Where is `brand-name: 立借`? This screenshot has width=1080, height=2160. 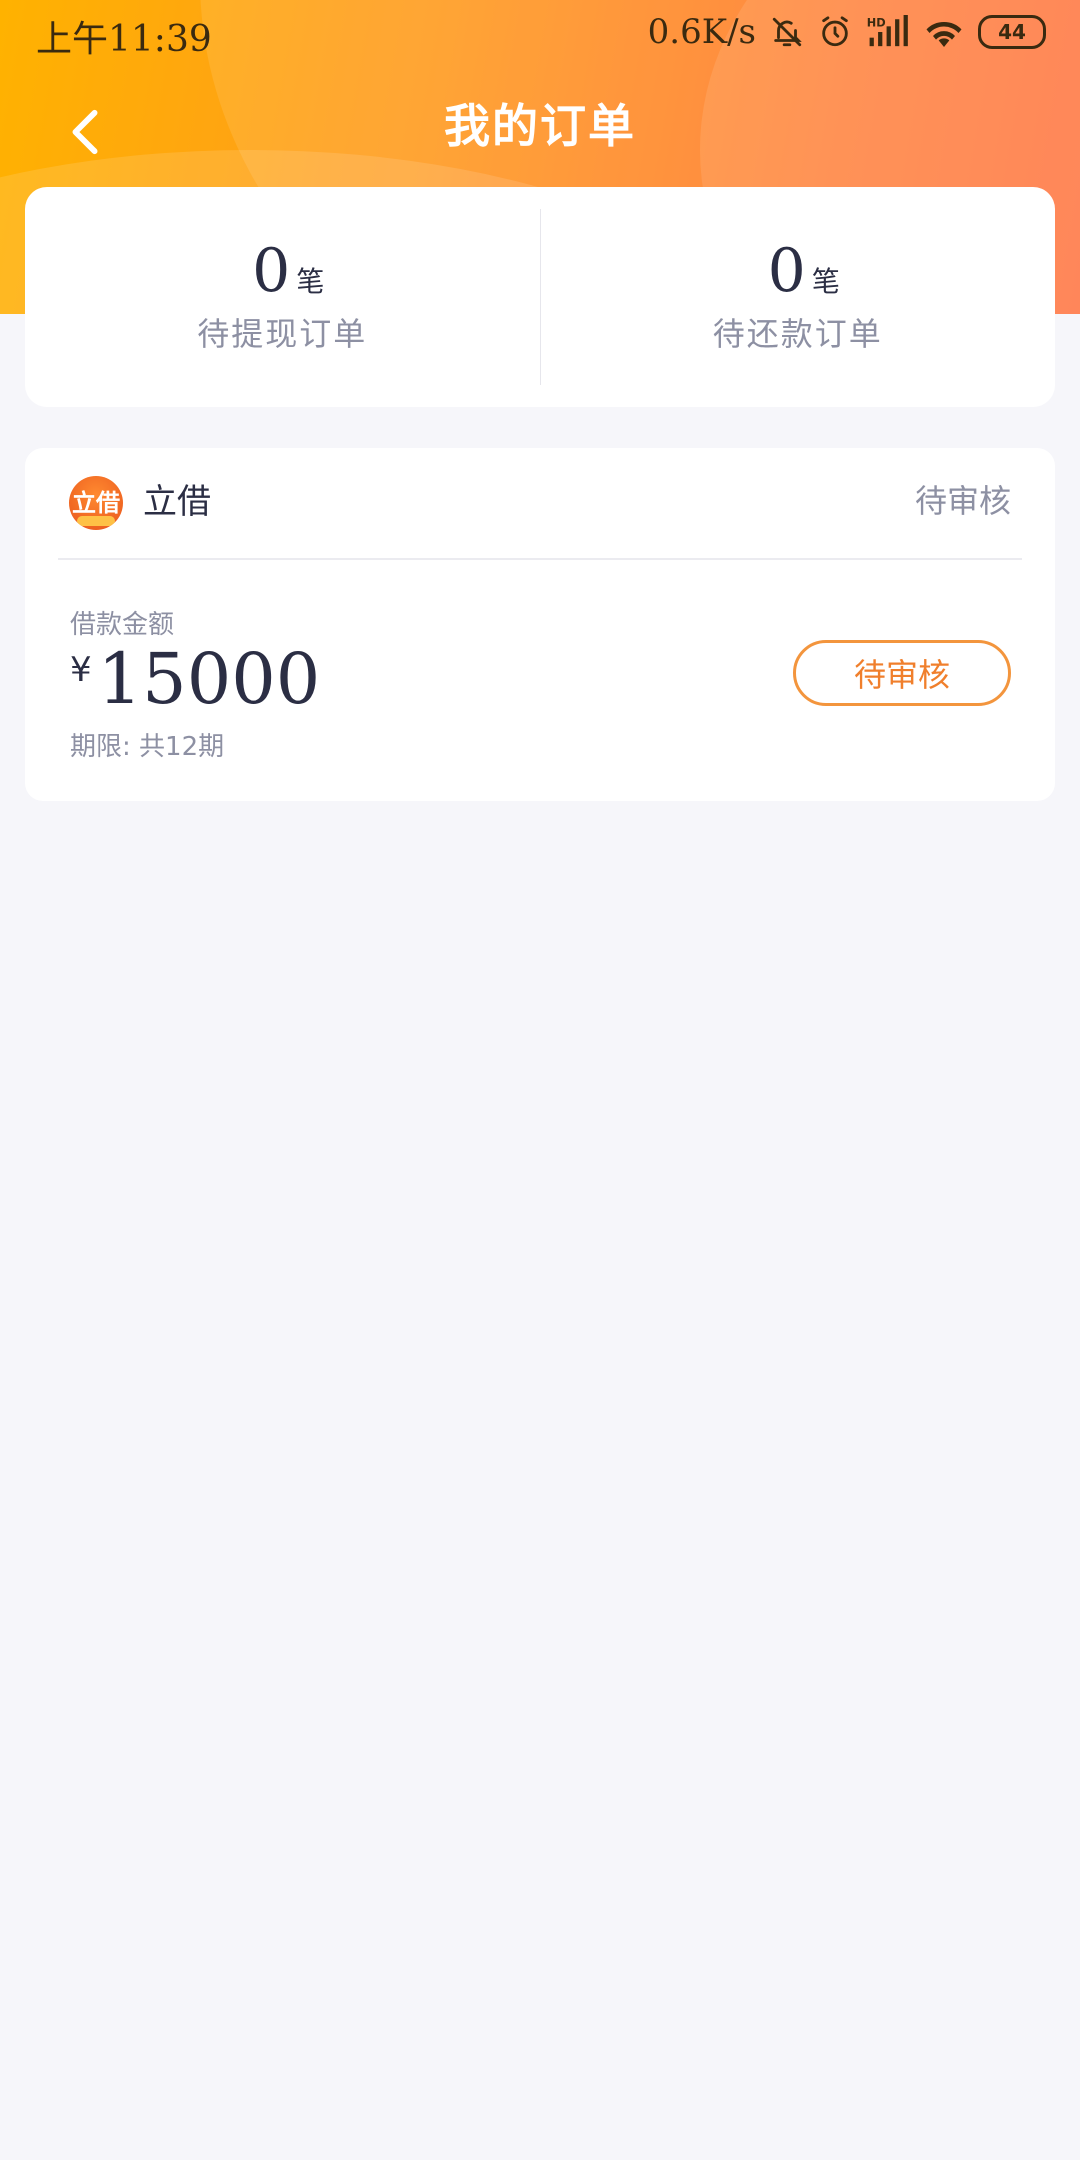 brand-name: 立借 is located at coordinates (177, 502).